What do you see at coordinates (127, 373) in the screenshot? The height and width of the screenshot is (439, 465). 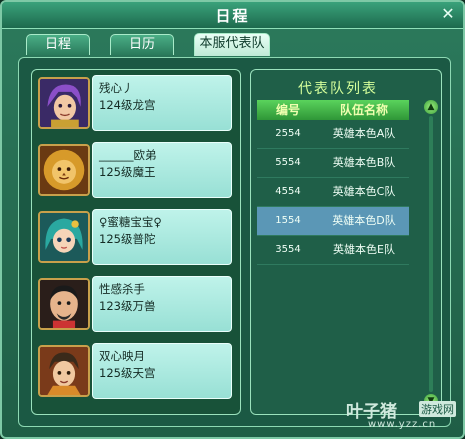 I see `member-level: 125级天宫` at bounding box center [127, 373].